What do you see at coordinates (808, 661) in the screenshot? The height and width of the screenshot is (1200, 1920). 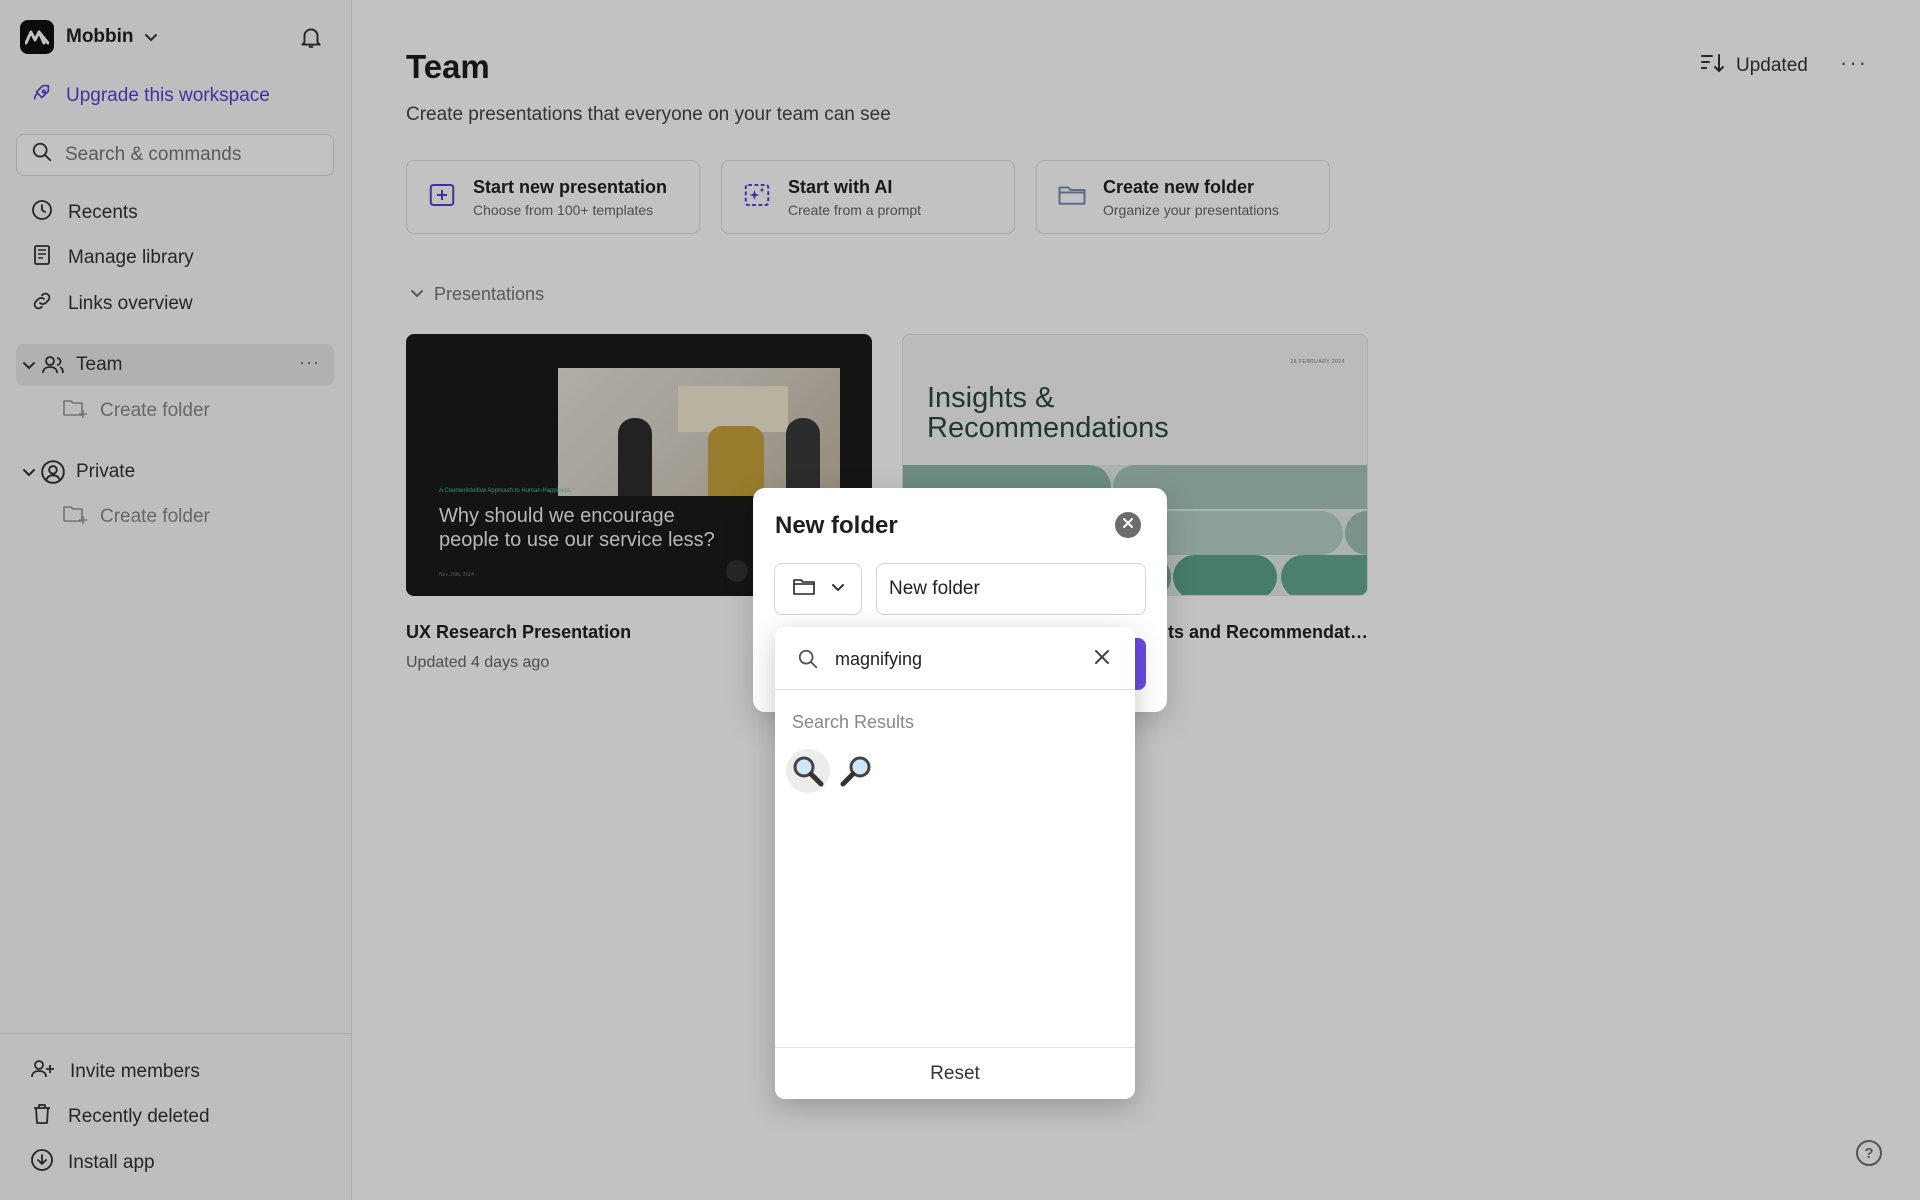 I see `search-icon` at bounding box center [808, 661].